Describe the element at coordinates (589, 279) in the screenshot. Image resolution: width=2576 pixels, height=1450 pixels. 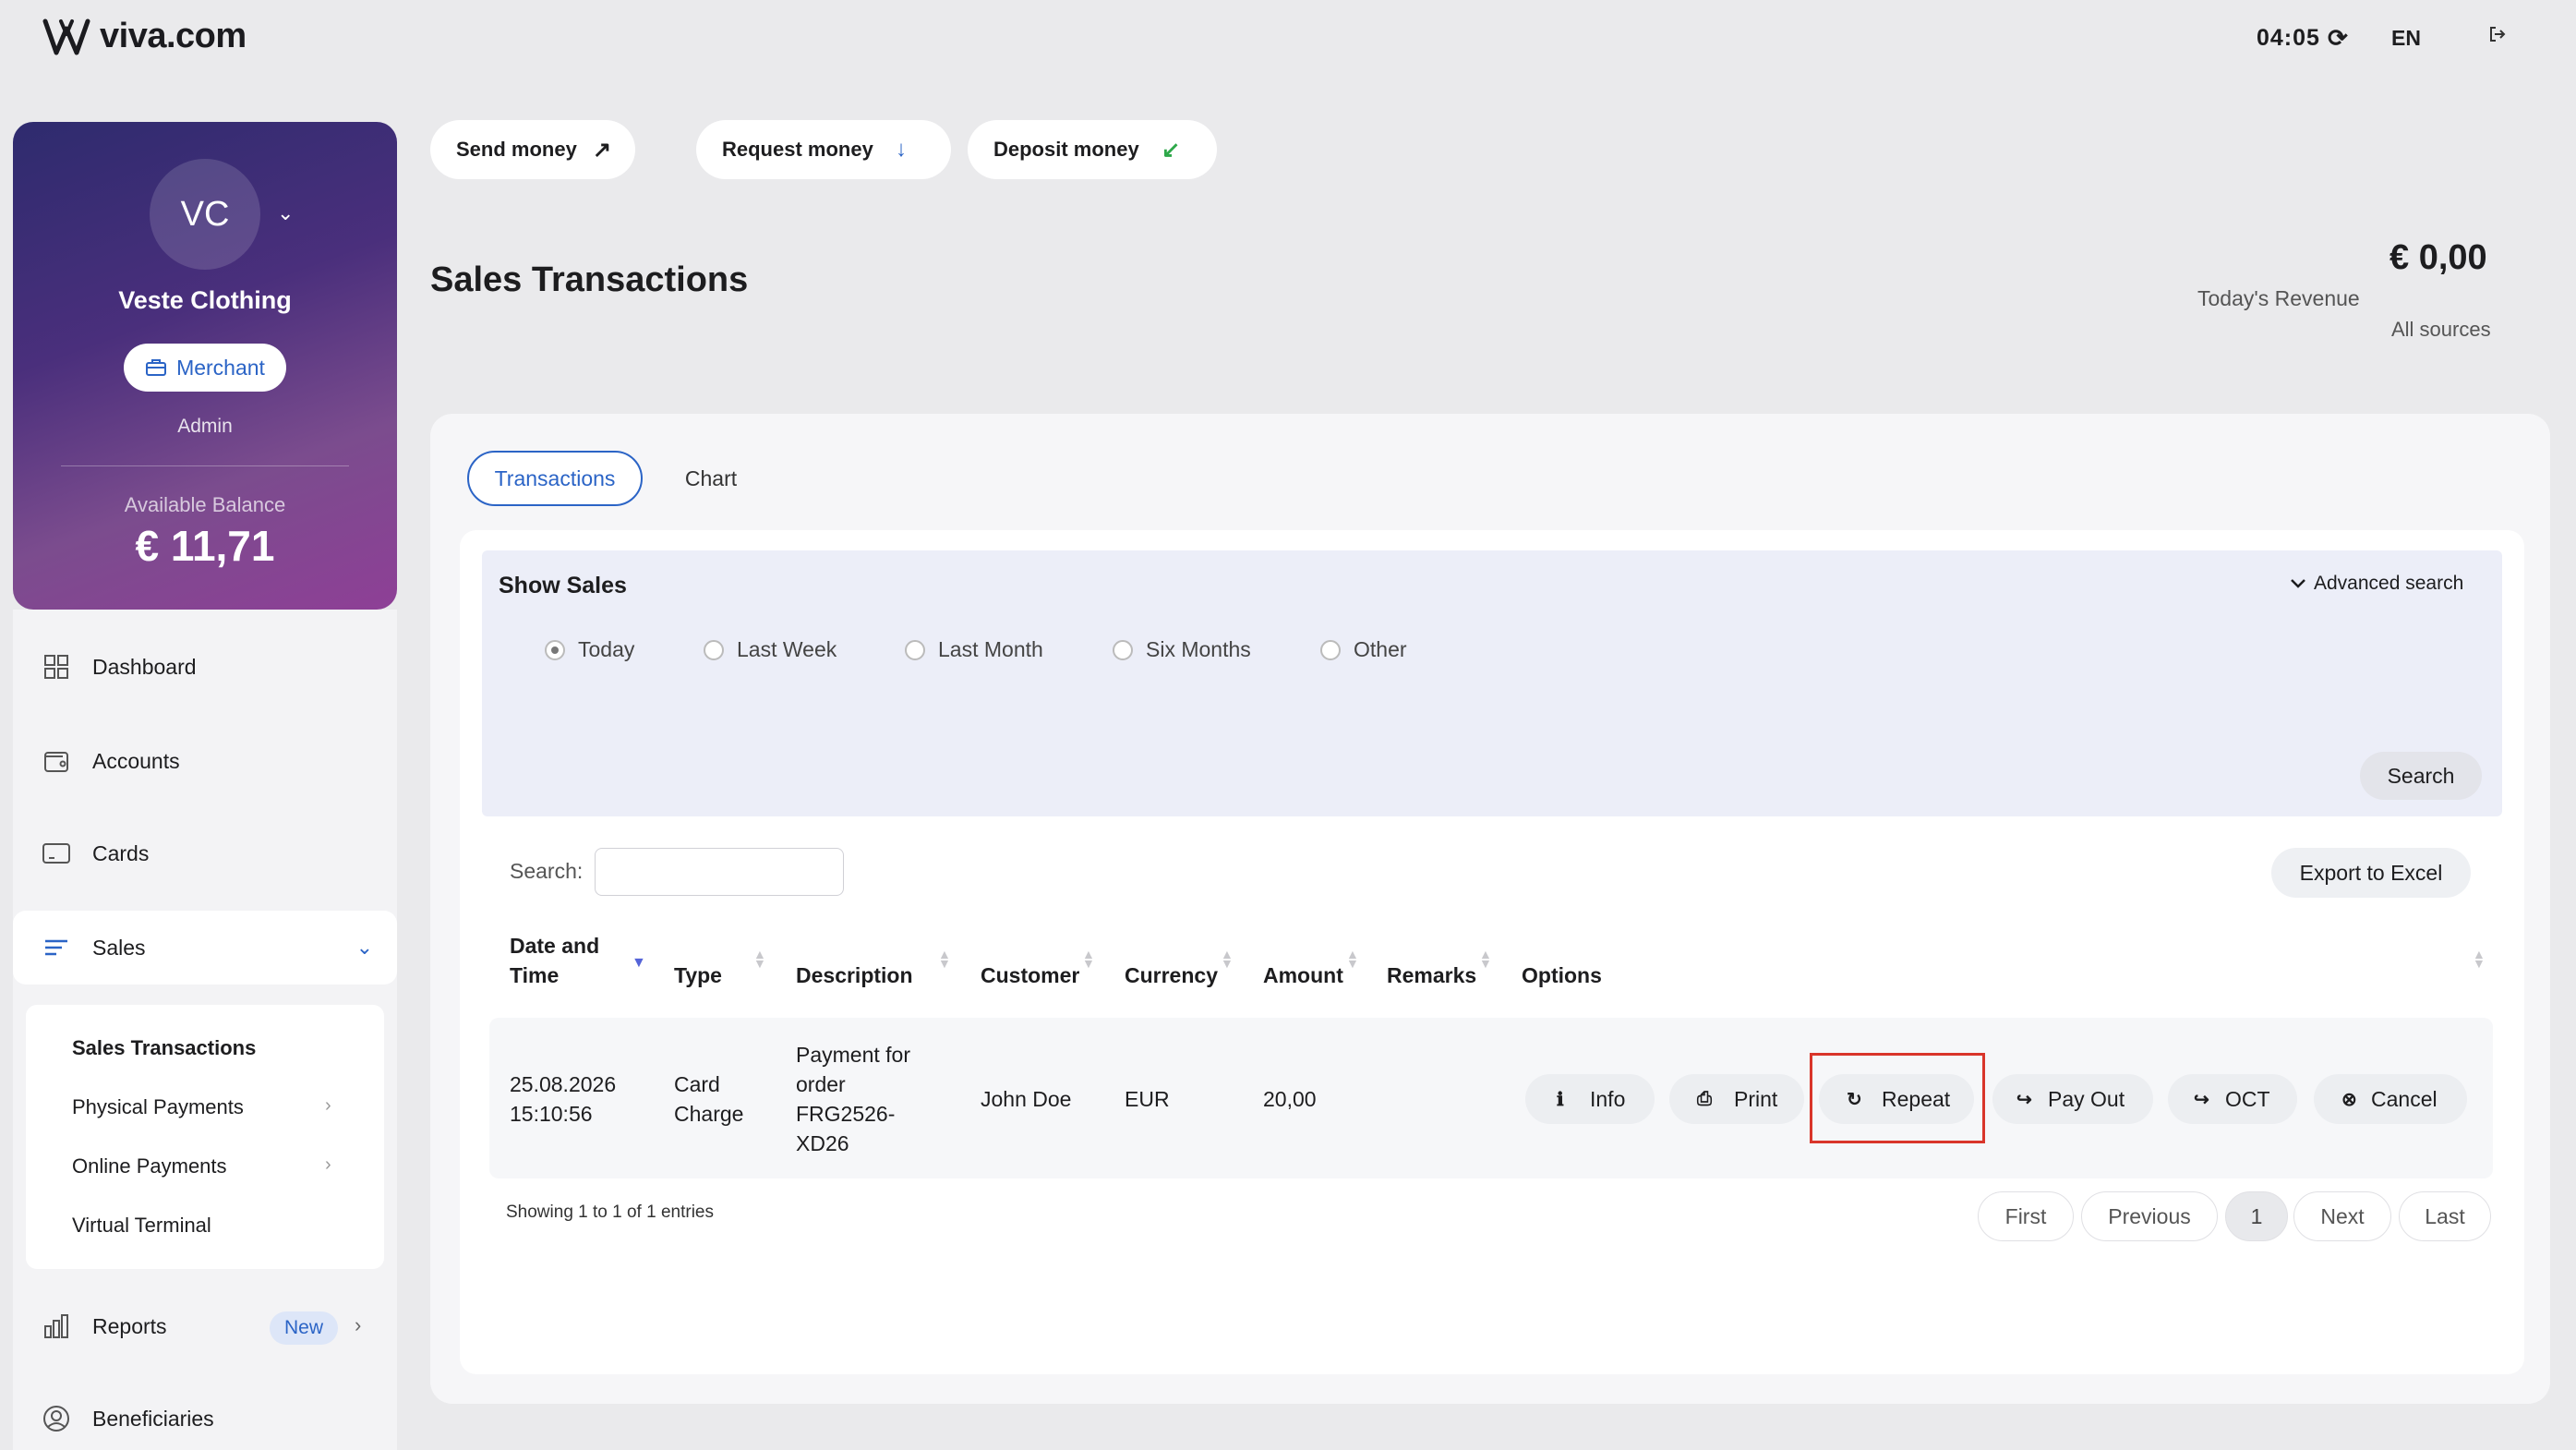
I see `page-title: Sales Transactions` at that location.